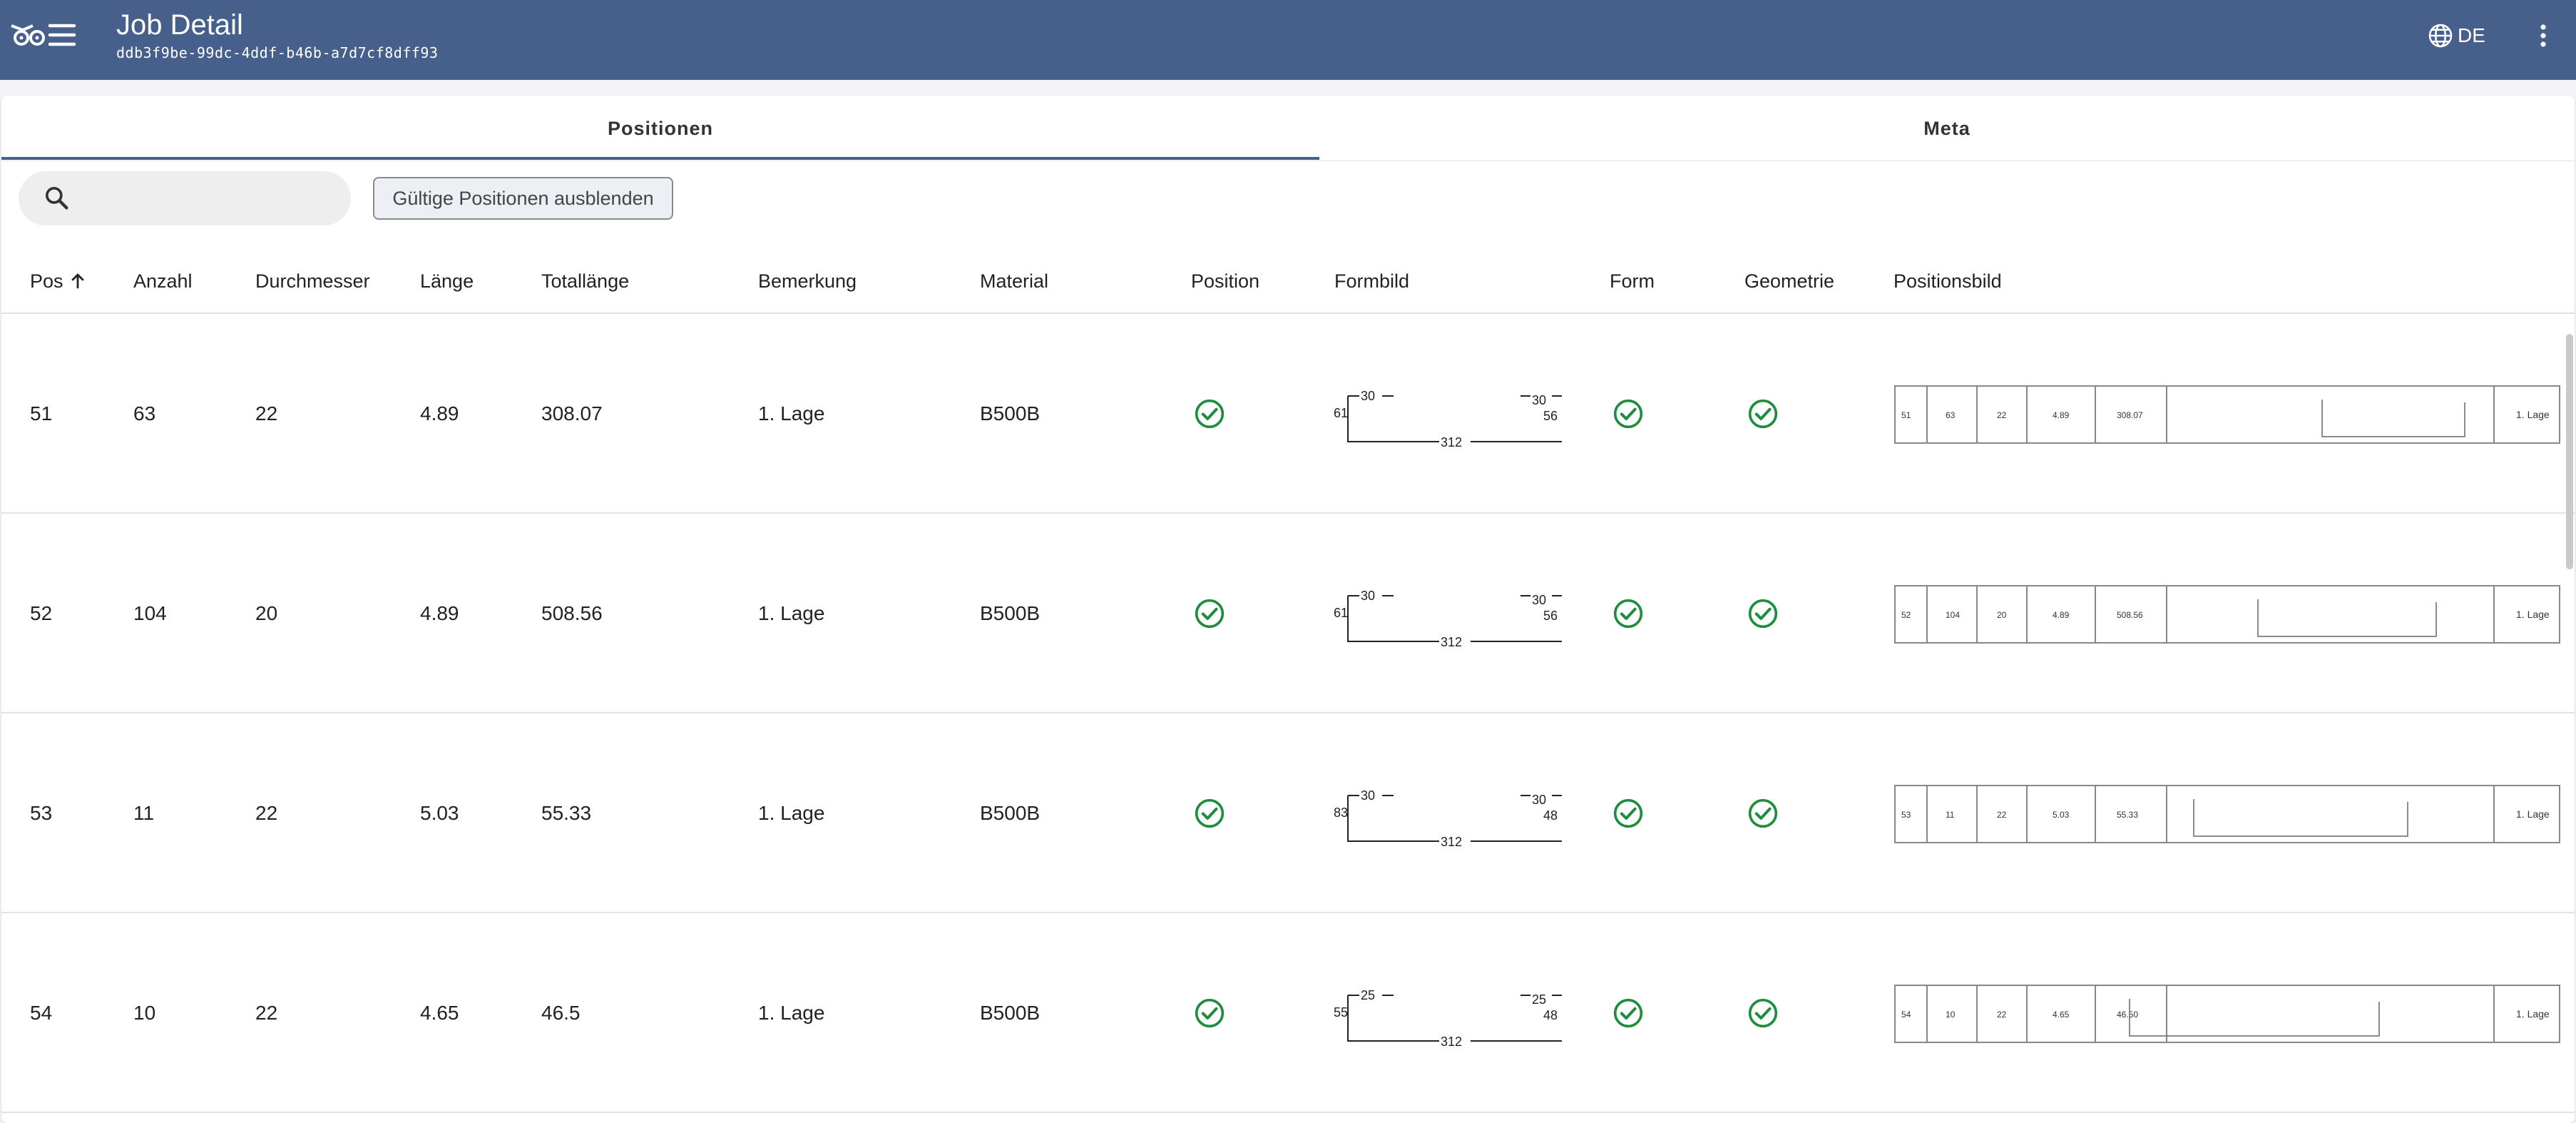 This screenshot has height=1123, width=2576. Describe the element at coordinates (1014, 281) in the screenshot. I see `column-header-material: Material` at that location.